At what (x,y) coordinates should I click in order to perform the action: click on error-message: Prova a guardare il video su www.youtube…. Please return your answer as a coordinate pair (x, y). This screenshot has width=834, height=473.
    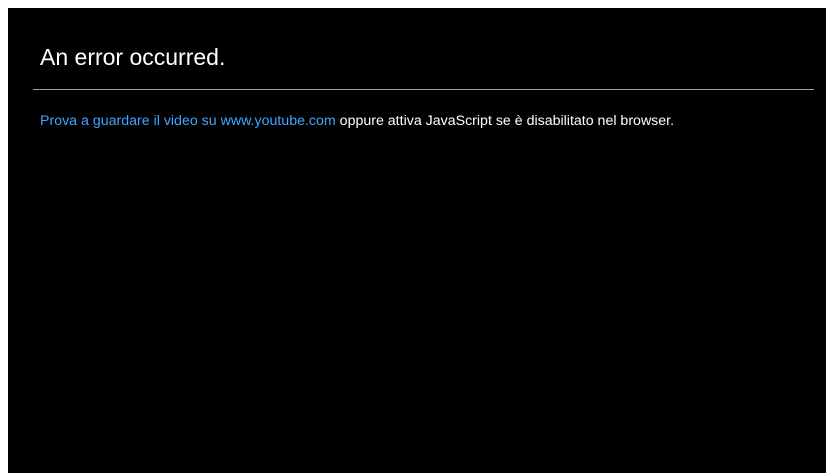
    Looking at the image, I should click on (357, 121).